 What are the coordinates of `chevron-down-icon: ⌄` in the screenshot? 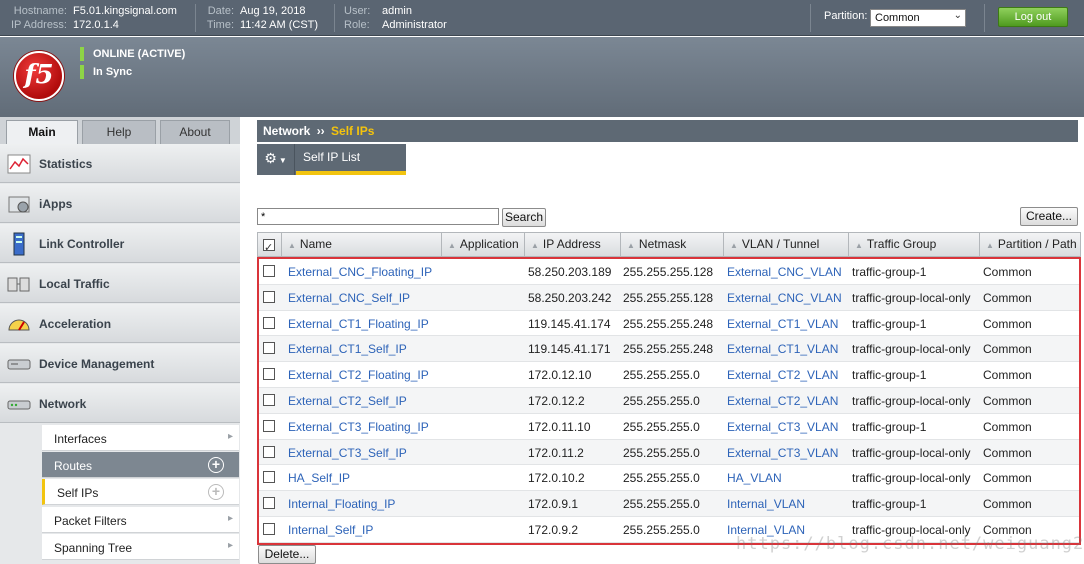 It's located at (957, 15).